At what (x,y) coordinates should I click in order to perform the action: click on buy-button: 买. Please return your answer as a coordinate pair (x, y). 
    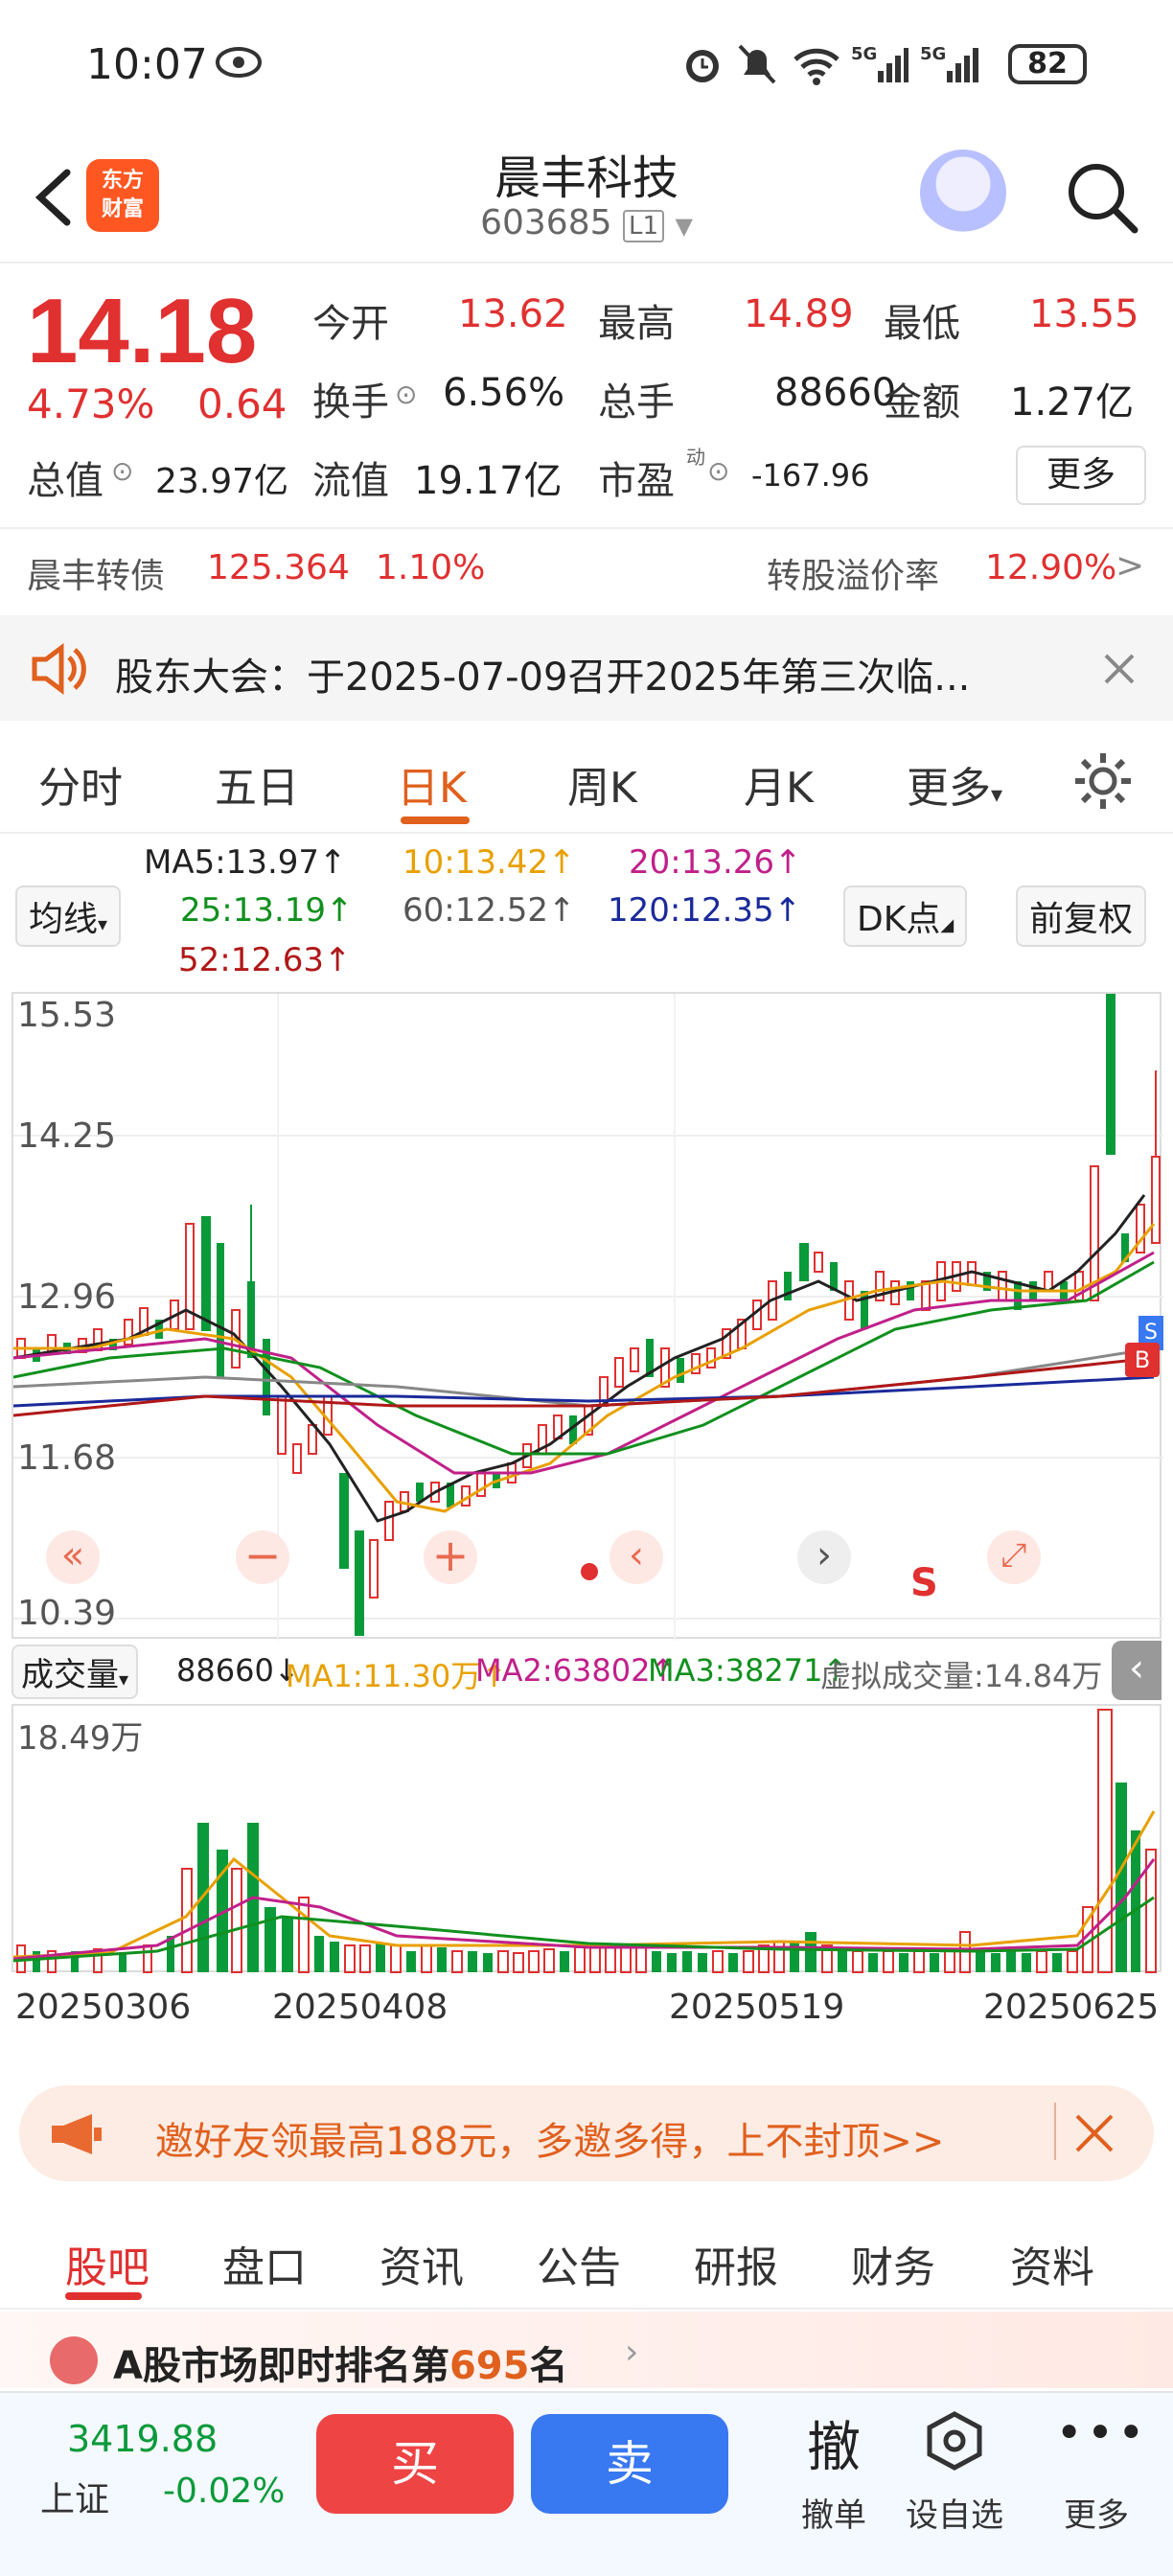
    Looking at the image, I should click on (415, 2464).